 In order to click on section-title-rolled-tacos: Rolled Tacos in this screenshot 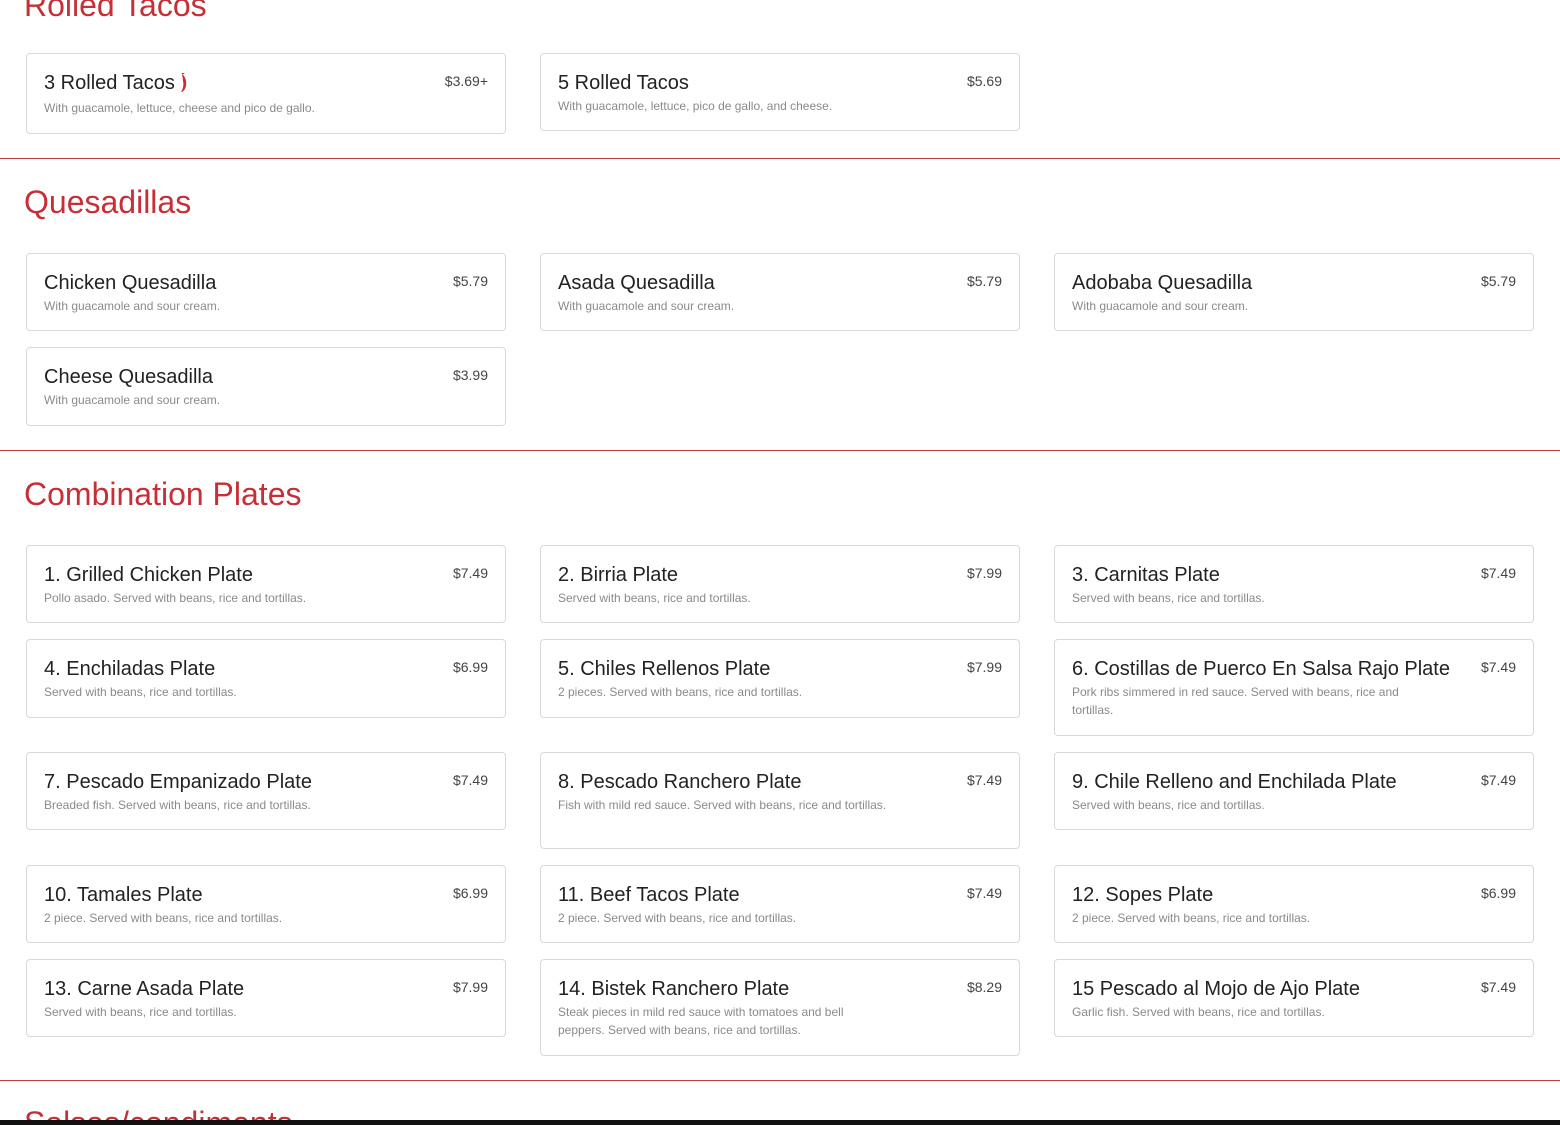, I will do `click(115, 11)`.